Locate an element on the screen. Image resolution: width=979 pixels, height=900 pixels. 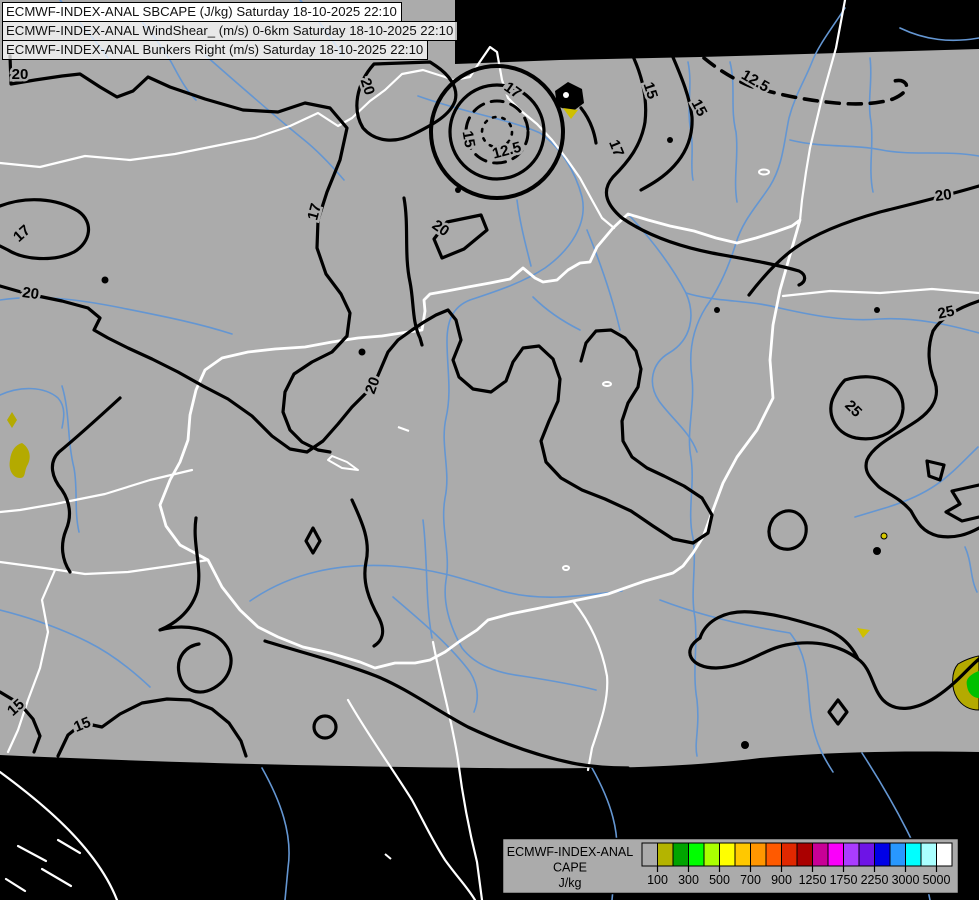
legend-tick-label: 5000 is located at coordinates (937, 880).